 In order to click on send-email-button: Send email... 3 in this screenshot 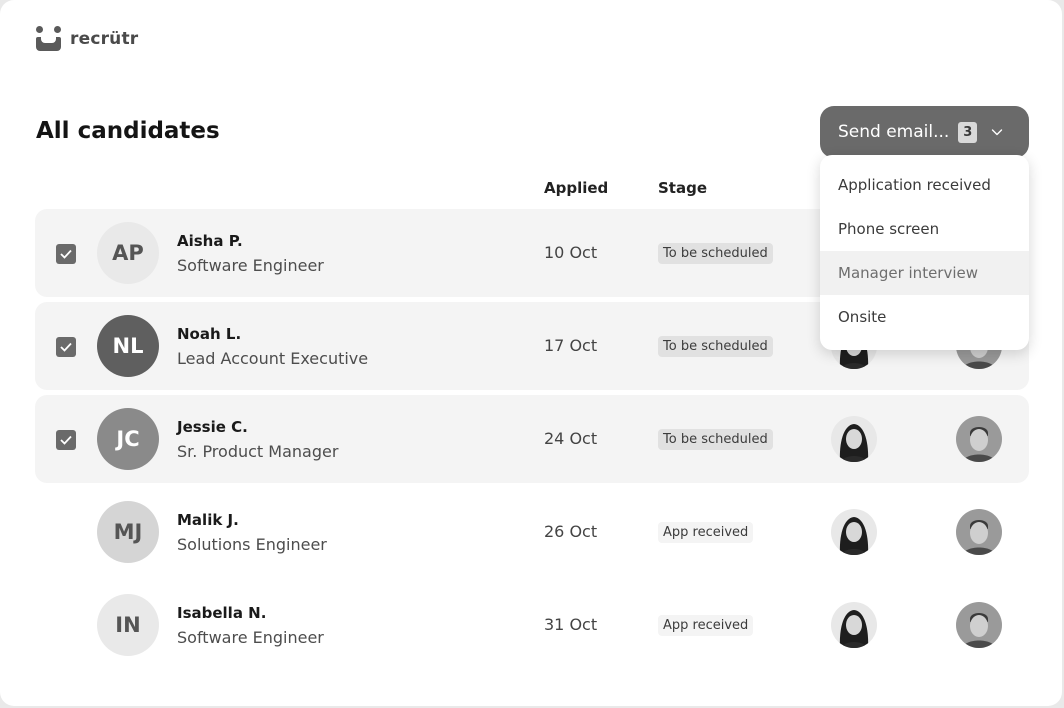, I will do `click(924, 132)`.